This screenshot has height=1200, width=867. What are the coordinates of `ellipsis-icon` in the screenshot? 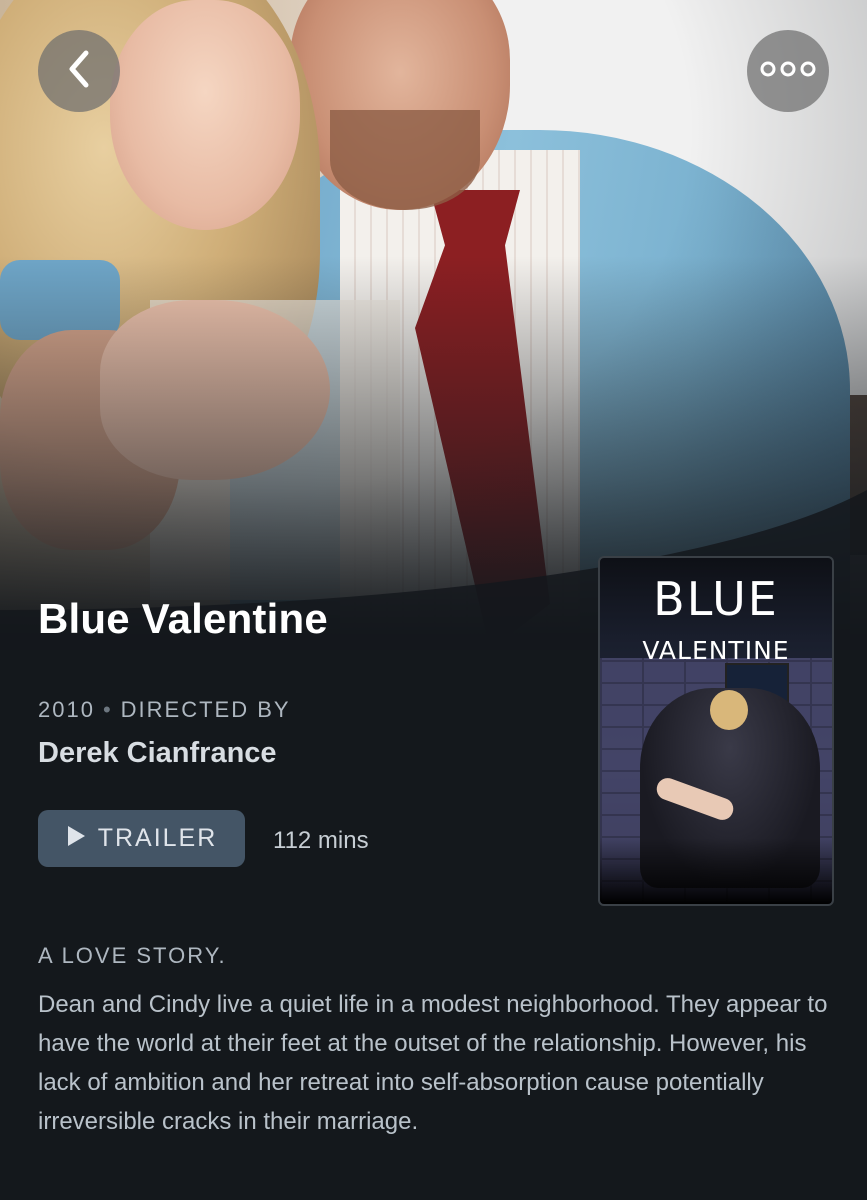 It's located at (788, 71).